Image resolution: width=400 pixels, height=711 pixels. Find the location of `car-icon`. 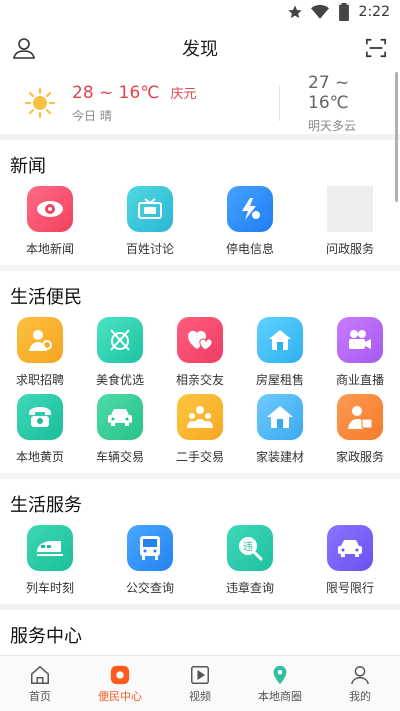

car-icon is located at coordinates (120, 417).